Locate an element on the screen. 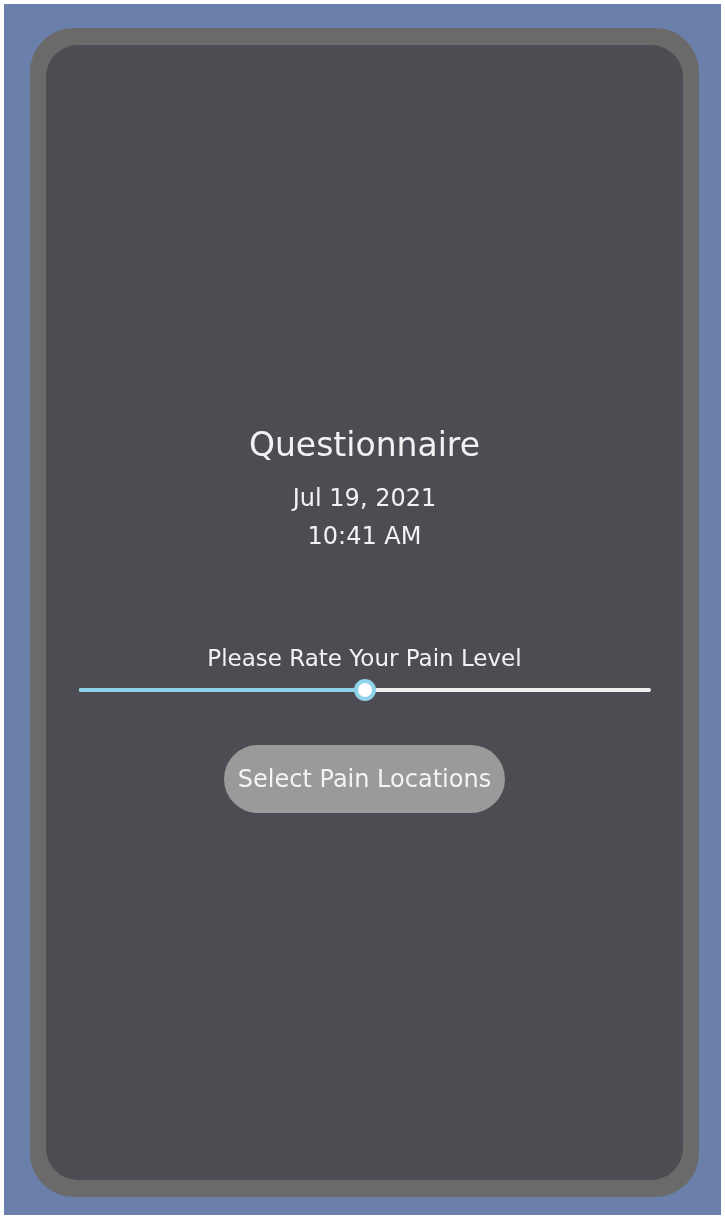  time-text: 10:41 AM is located at coordinates (364, 536).